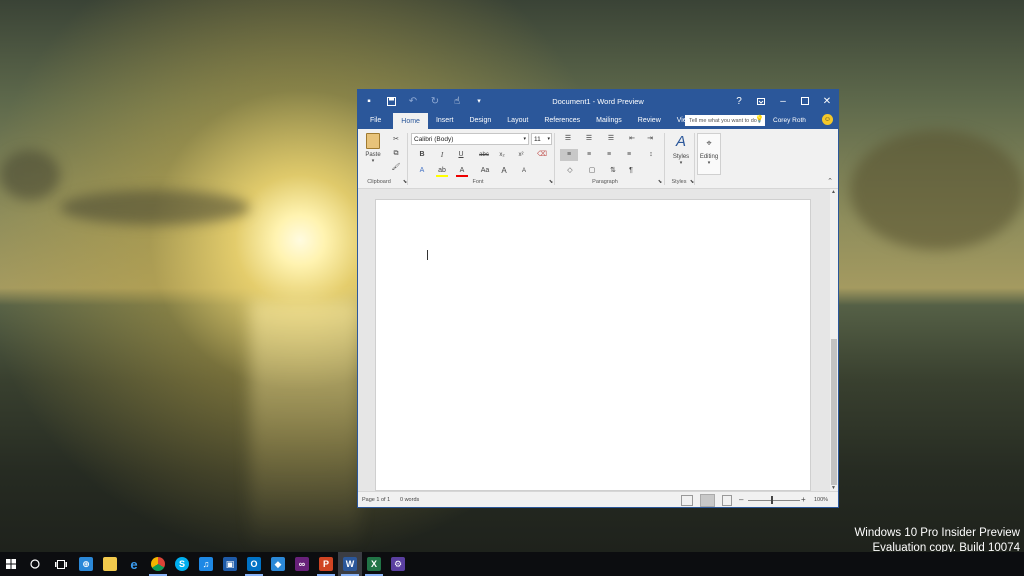 This screenshot has width=1024, height=576. Describe the element at coordinates (833, 192) in the screenshot. I see `scroll-up-icon: ▲` at that location.